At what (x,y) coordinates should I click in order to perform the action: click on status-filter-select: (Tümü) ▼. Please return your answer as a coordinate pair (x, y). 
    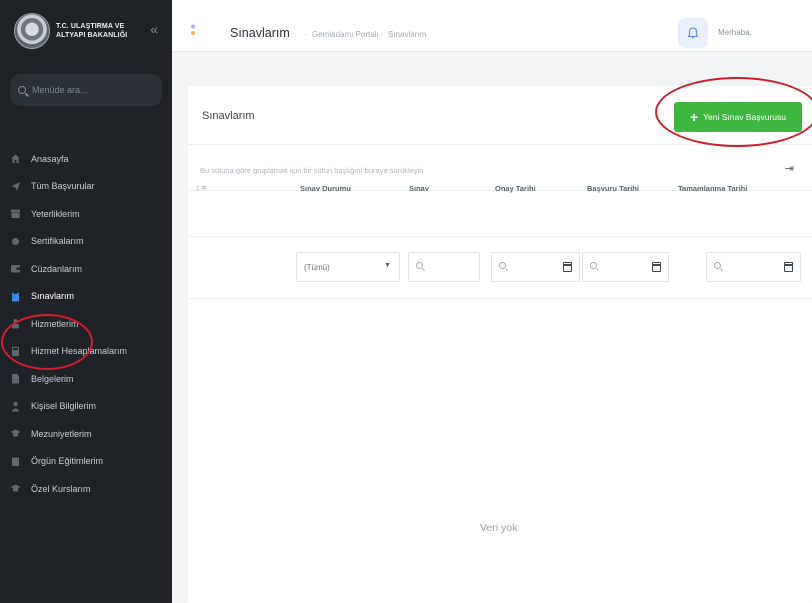
    Looking at the image, I should click on (348, 267).